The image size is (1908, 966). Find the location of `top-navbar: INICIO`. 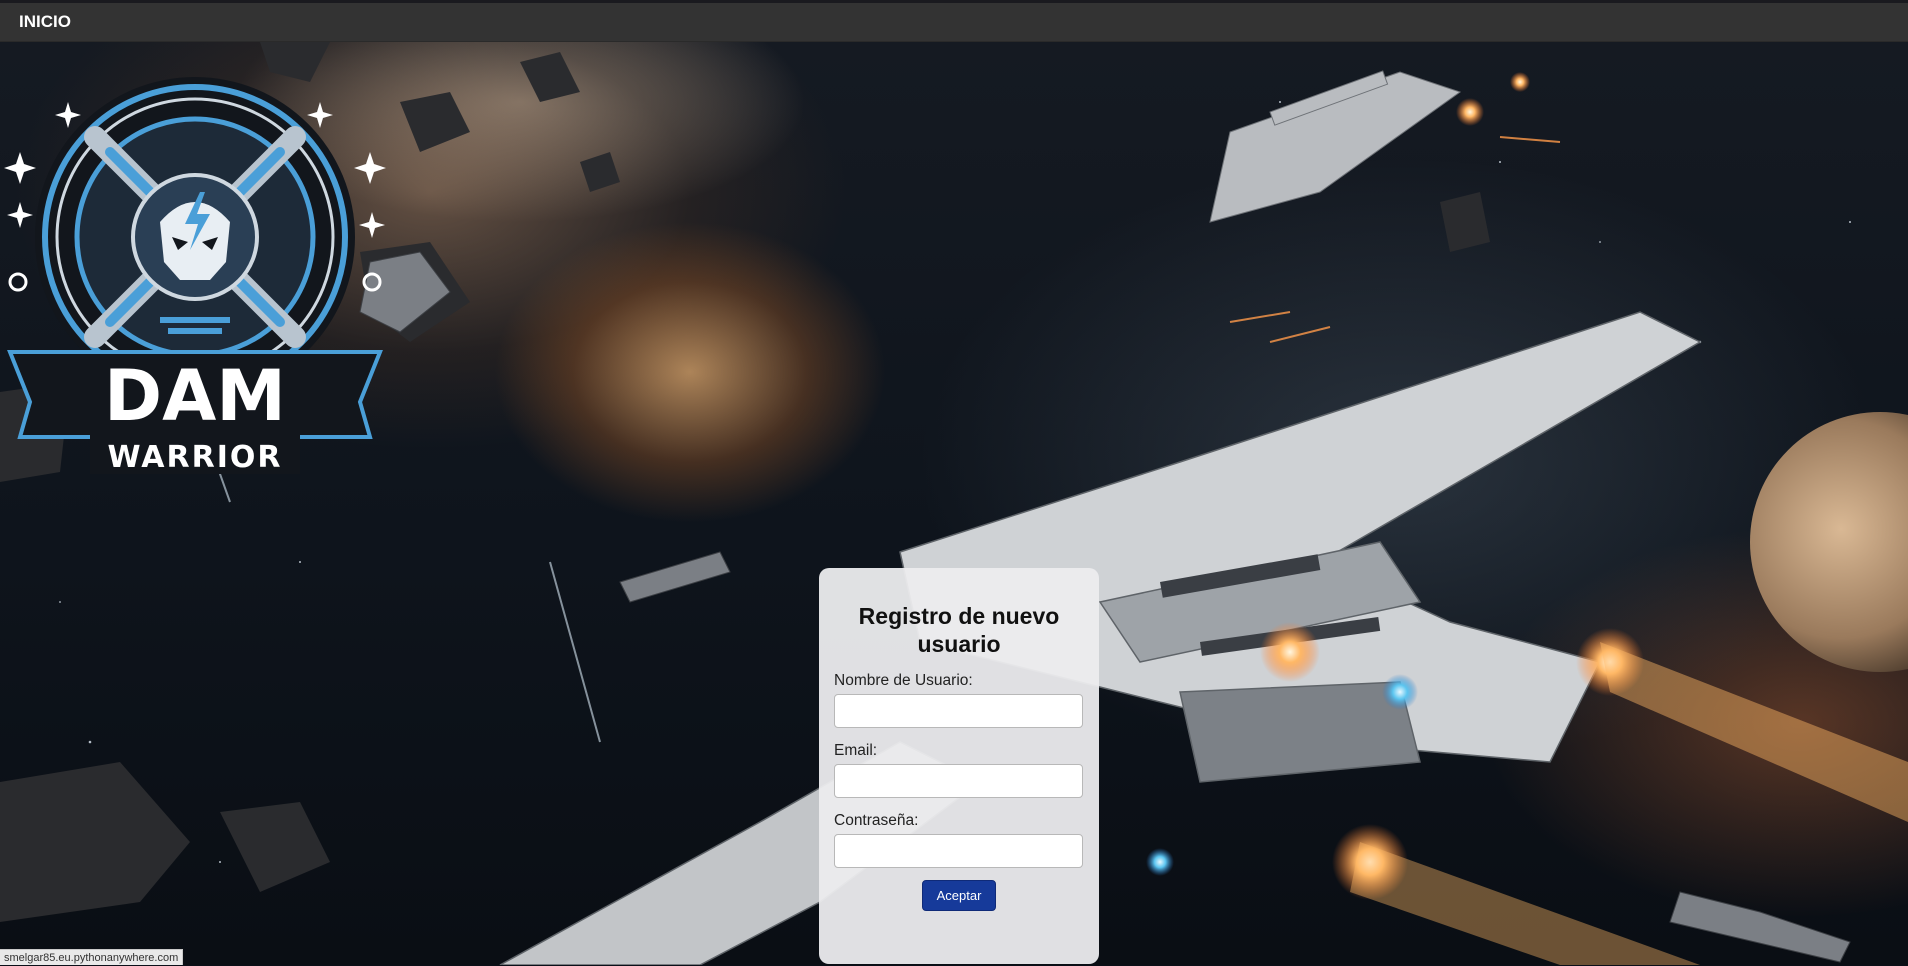

top-navbar: INICIO is located at coordinates (954, 22).